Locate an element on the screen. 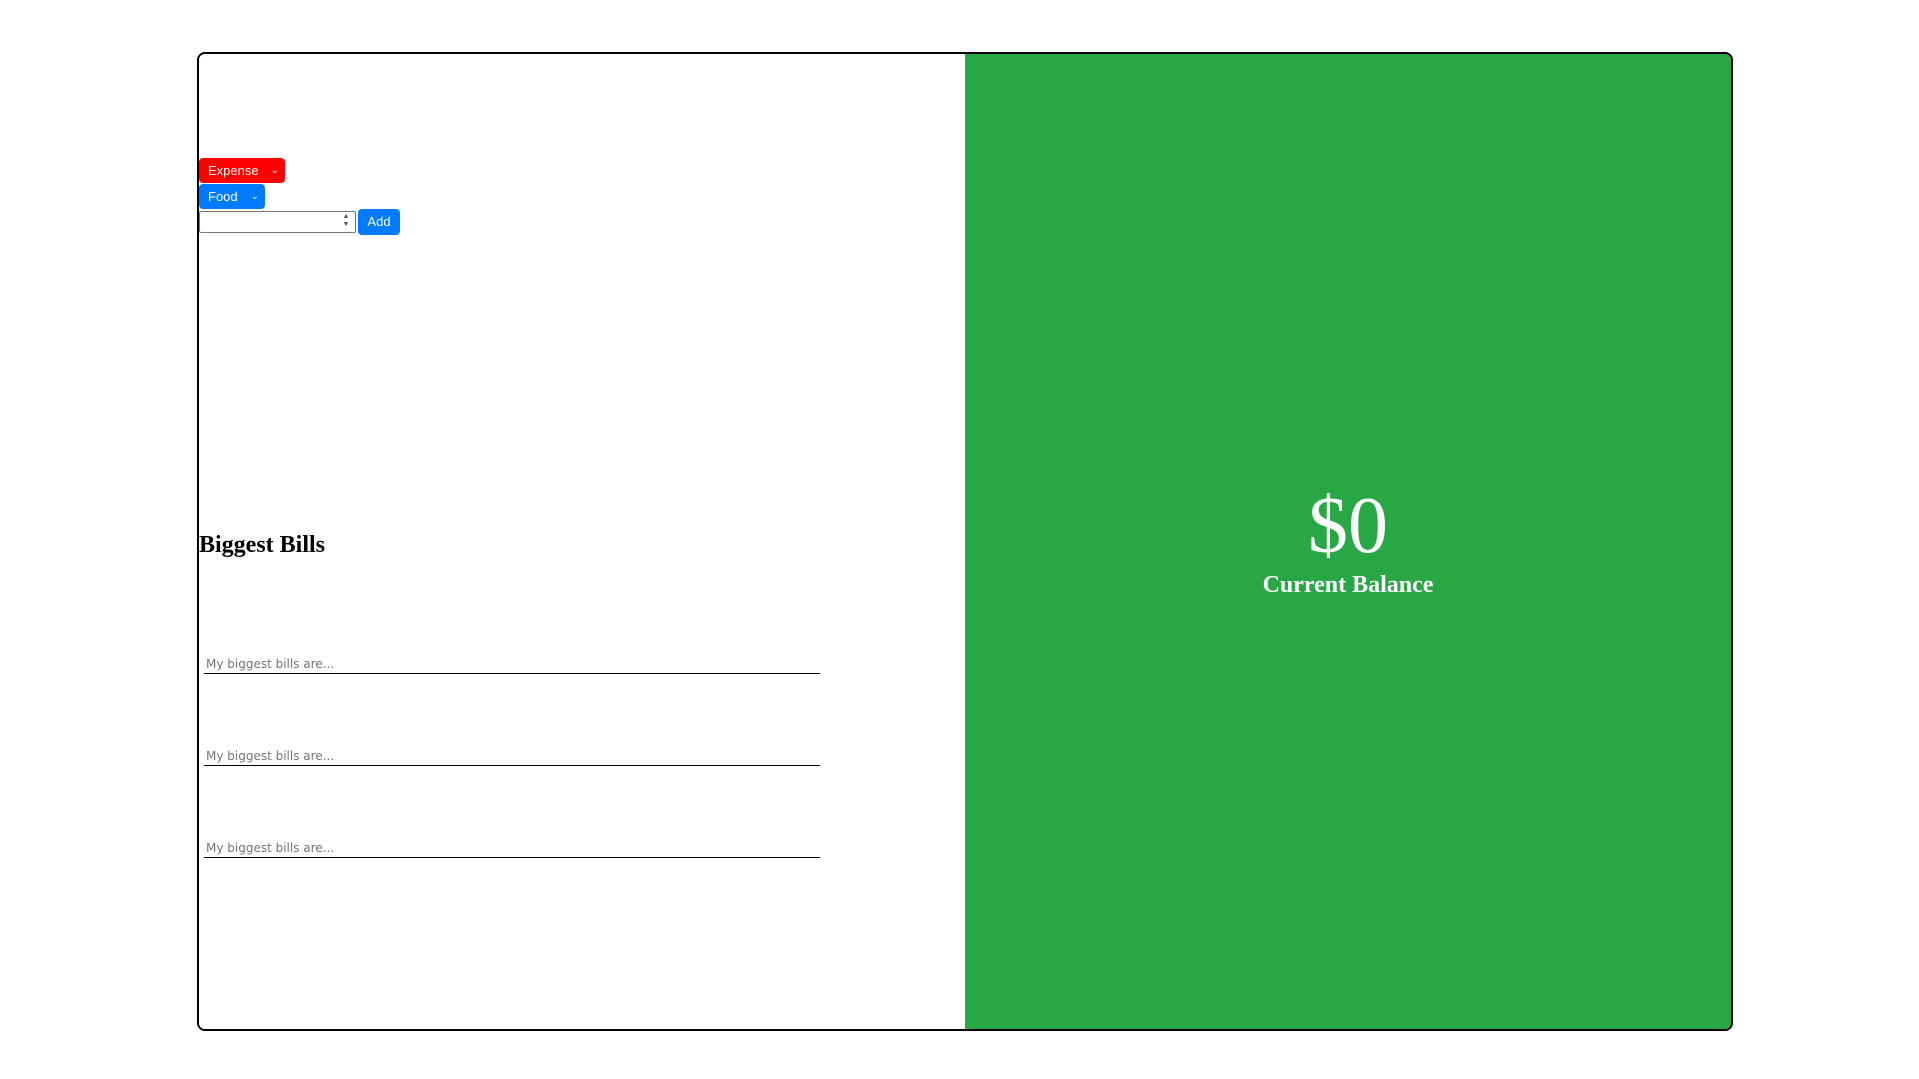  spinner-arrows-icon: ▲ ▼ is located at coordinates (346, 222).